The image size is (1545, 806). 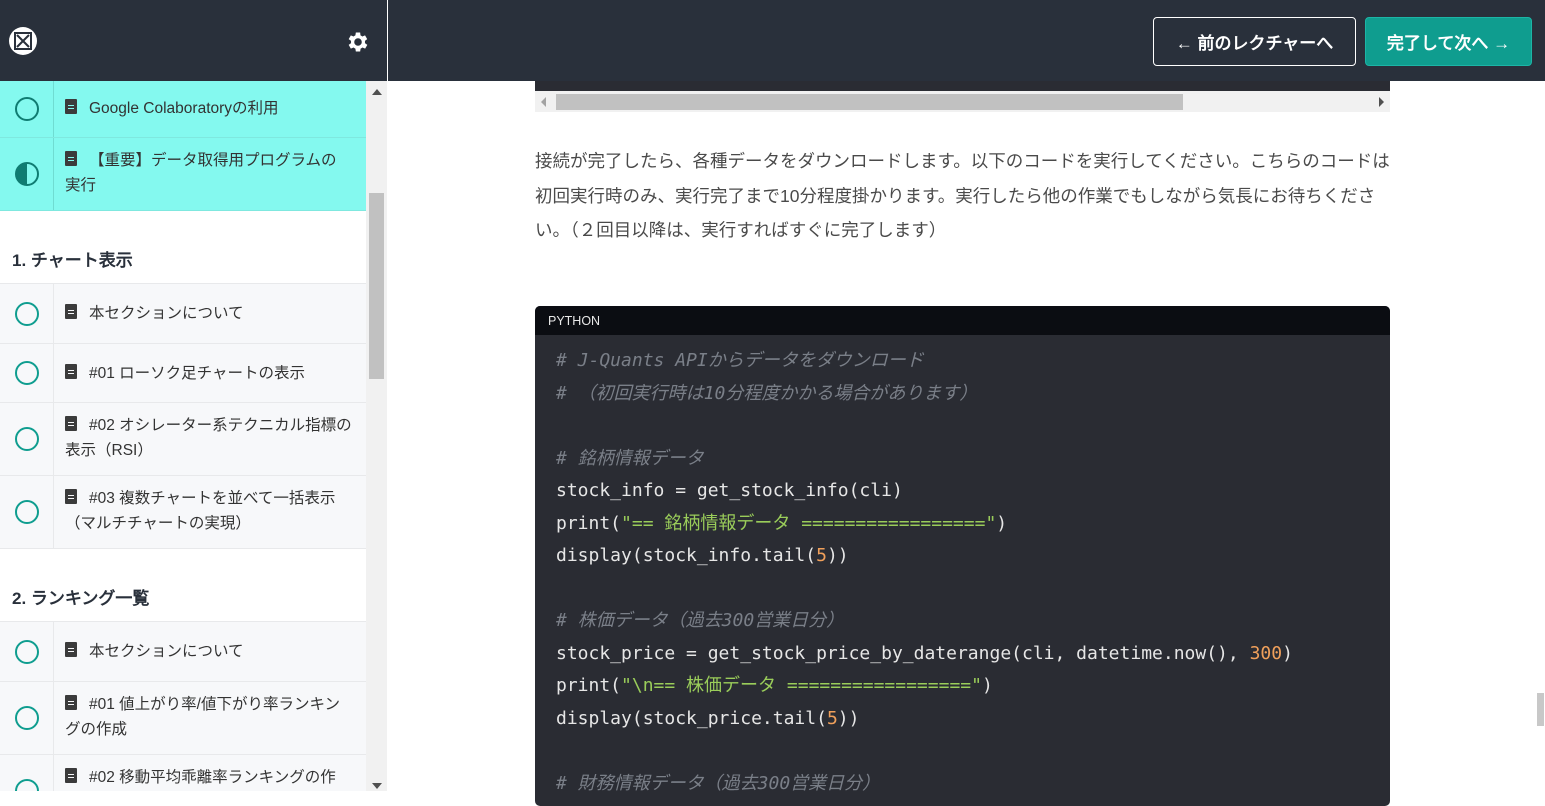 I want to click on previous-code-block-bottom, so click(x=962, y=86).